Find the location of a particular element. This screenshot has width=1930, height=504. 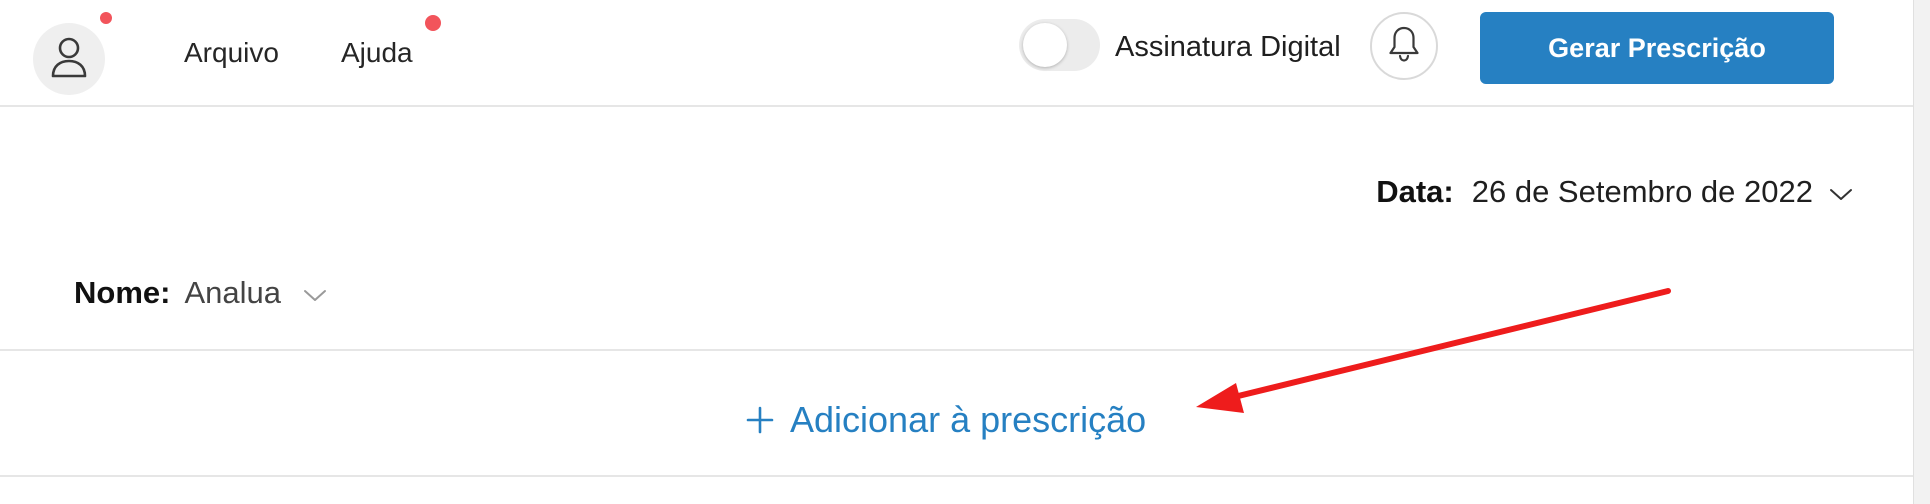

add-to-prescription-label: Adicionar à prescrição is located at coordinates (968, 419).